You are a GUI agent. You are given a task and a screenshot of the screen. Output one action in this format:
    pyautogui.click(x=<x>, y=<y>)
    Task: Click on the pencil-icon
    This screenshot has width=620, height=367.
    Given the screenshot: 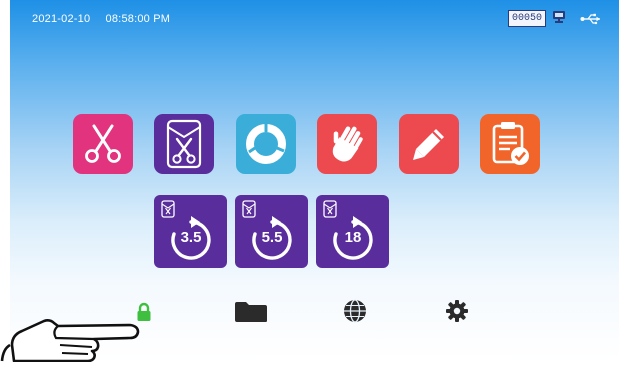 What is the action you would take?
    pyautogui.click(x=429, y=144)
    